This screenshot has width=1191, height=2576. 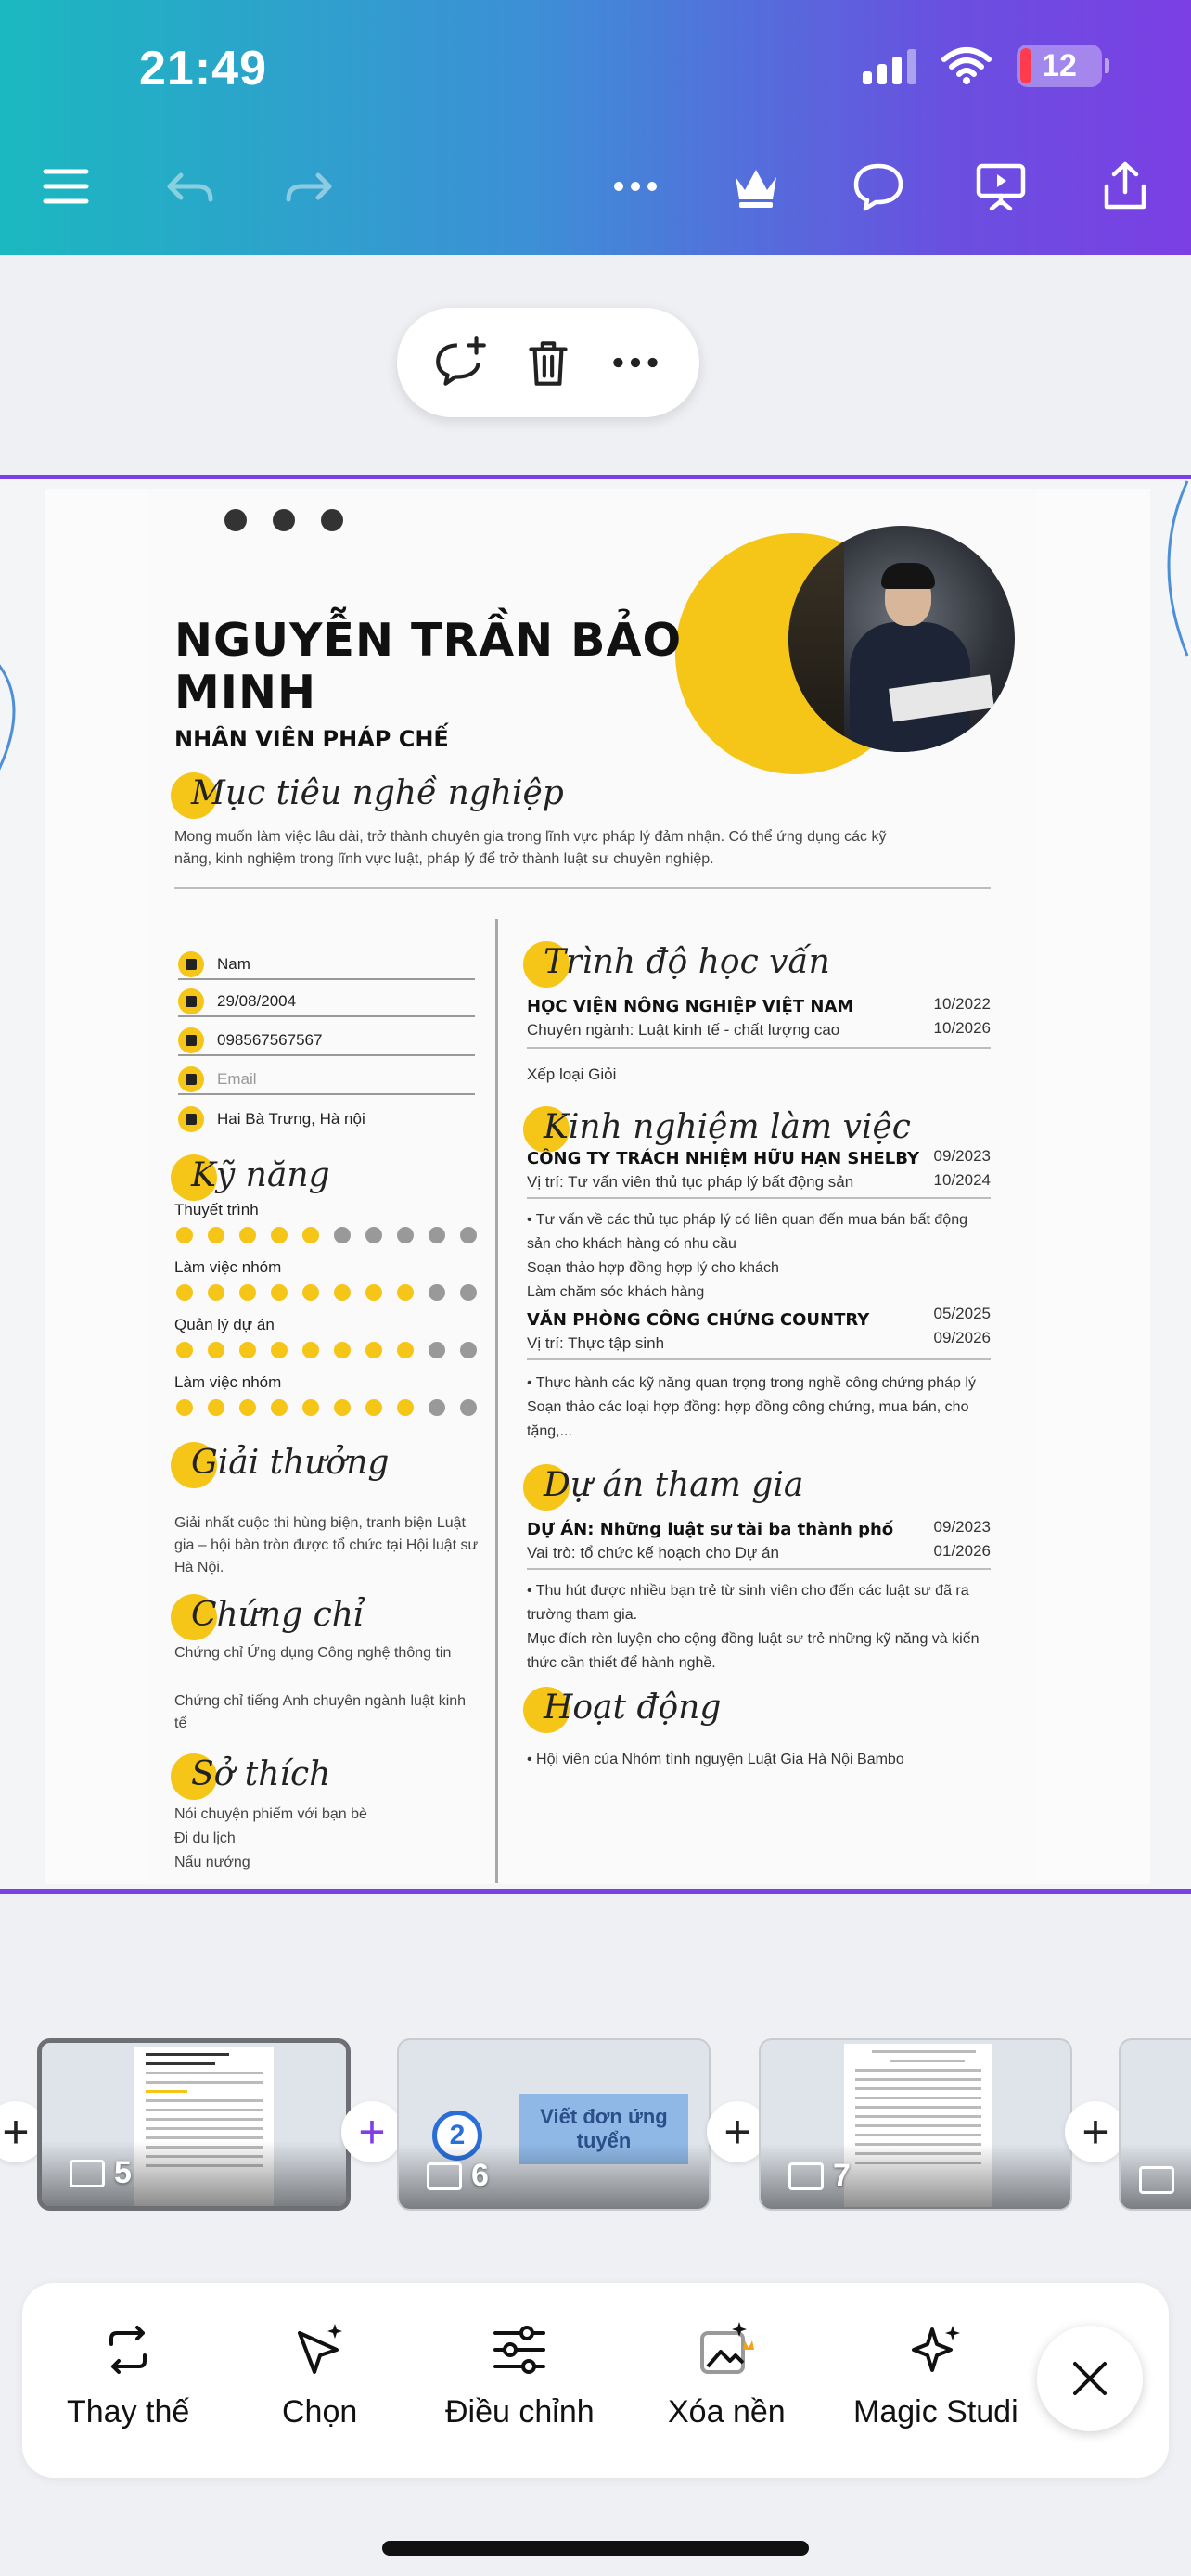 I want to click on status-time: 21:49, so click(x=203, y=69).